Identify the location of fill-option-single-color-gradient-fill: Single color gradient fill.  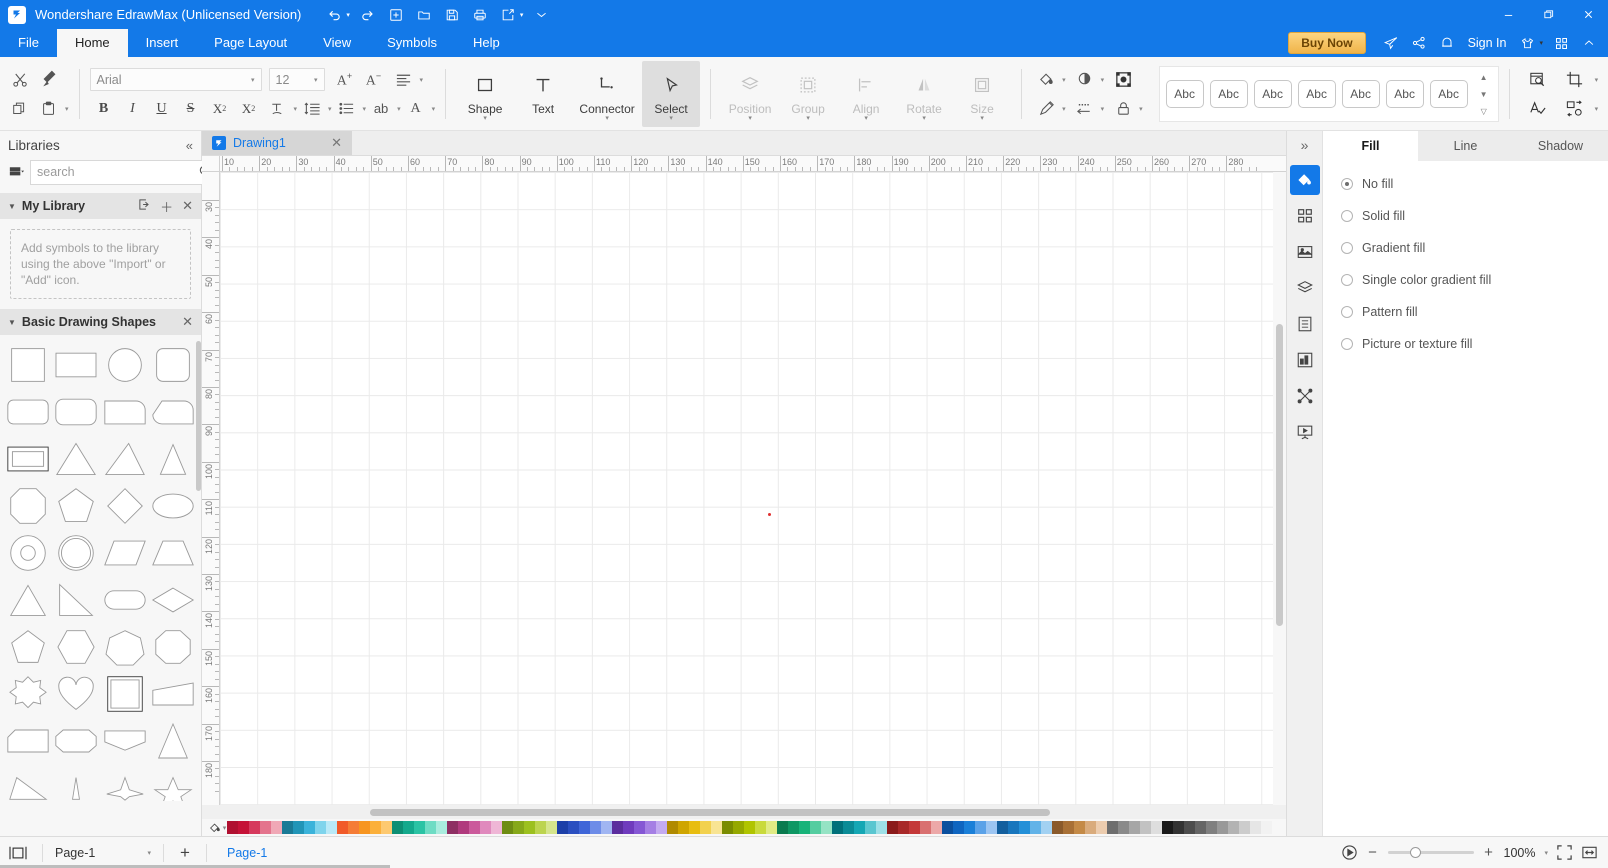
(1465, 280).